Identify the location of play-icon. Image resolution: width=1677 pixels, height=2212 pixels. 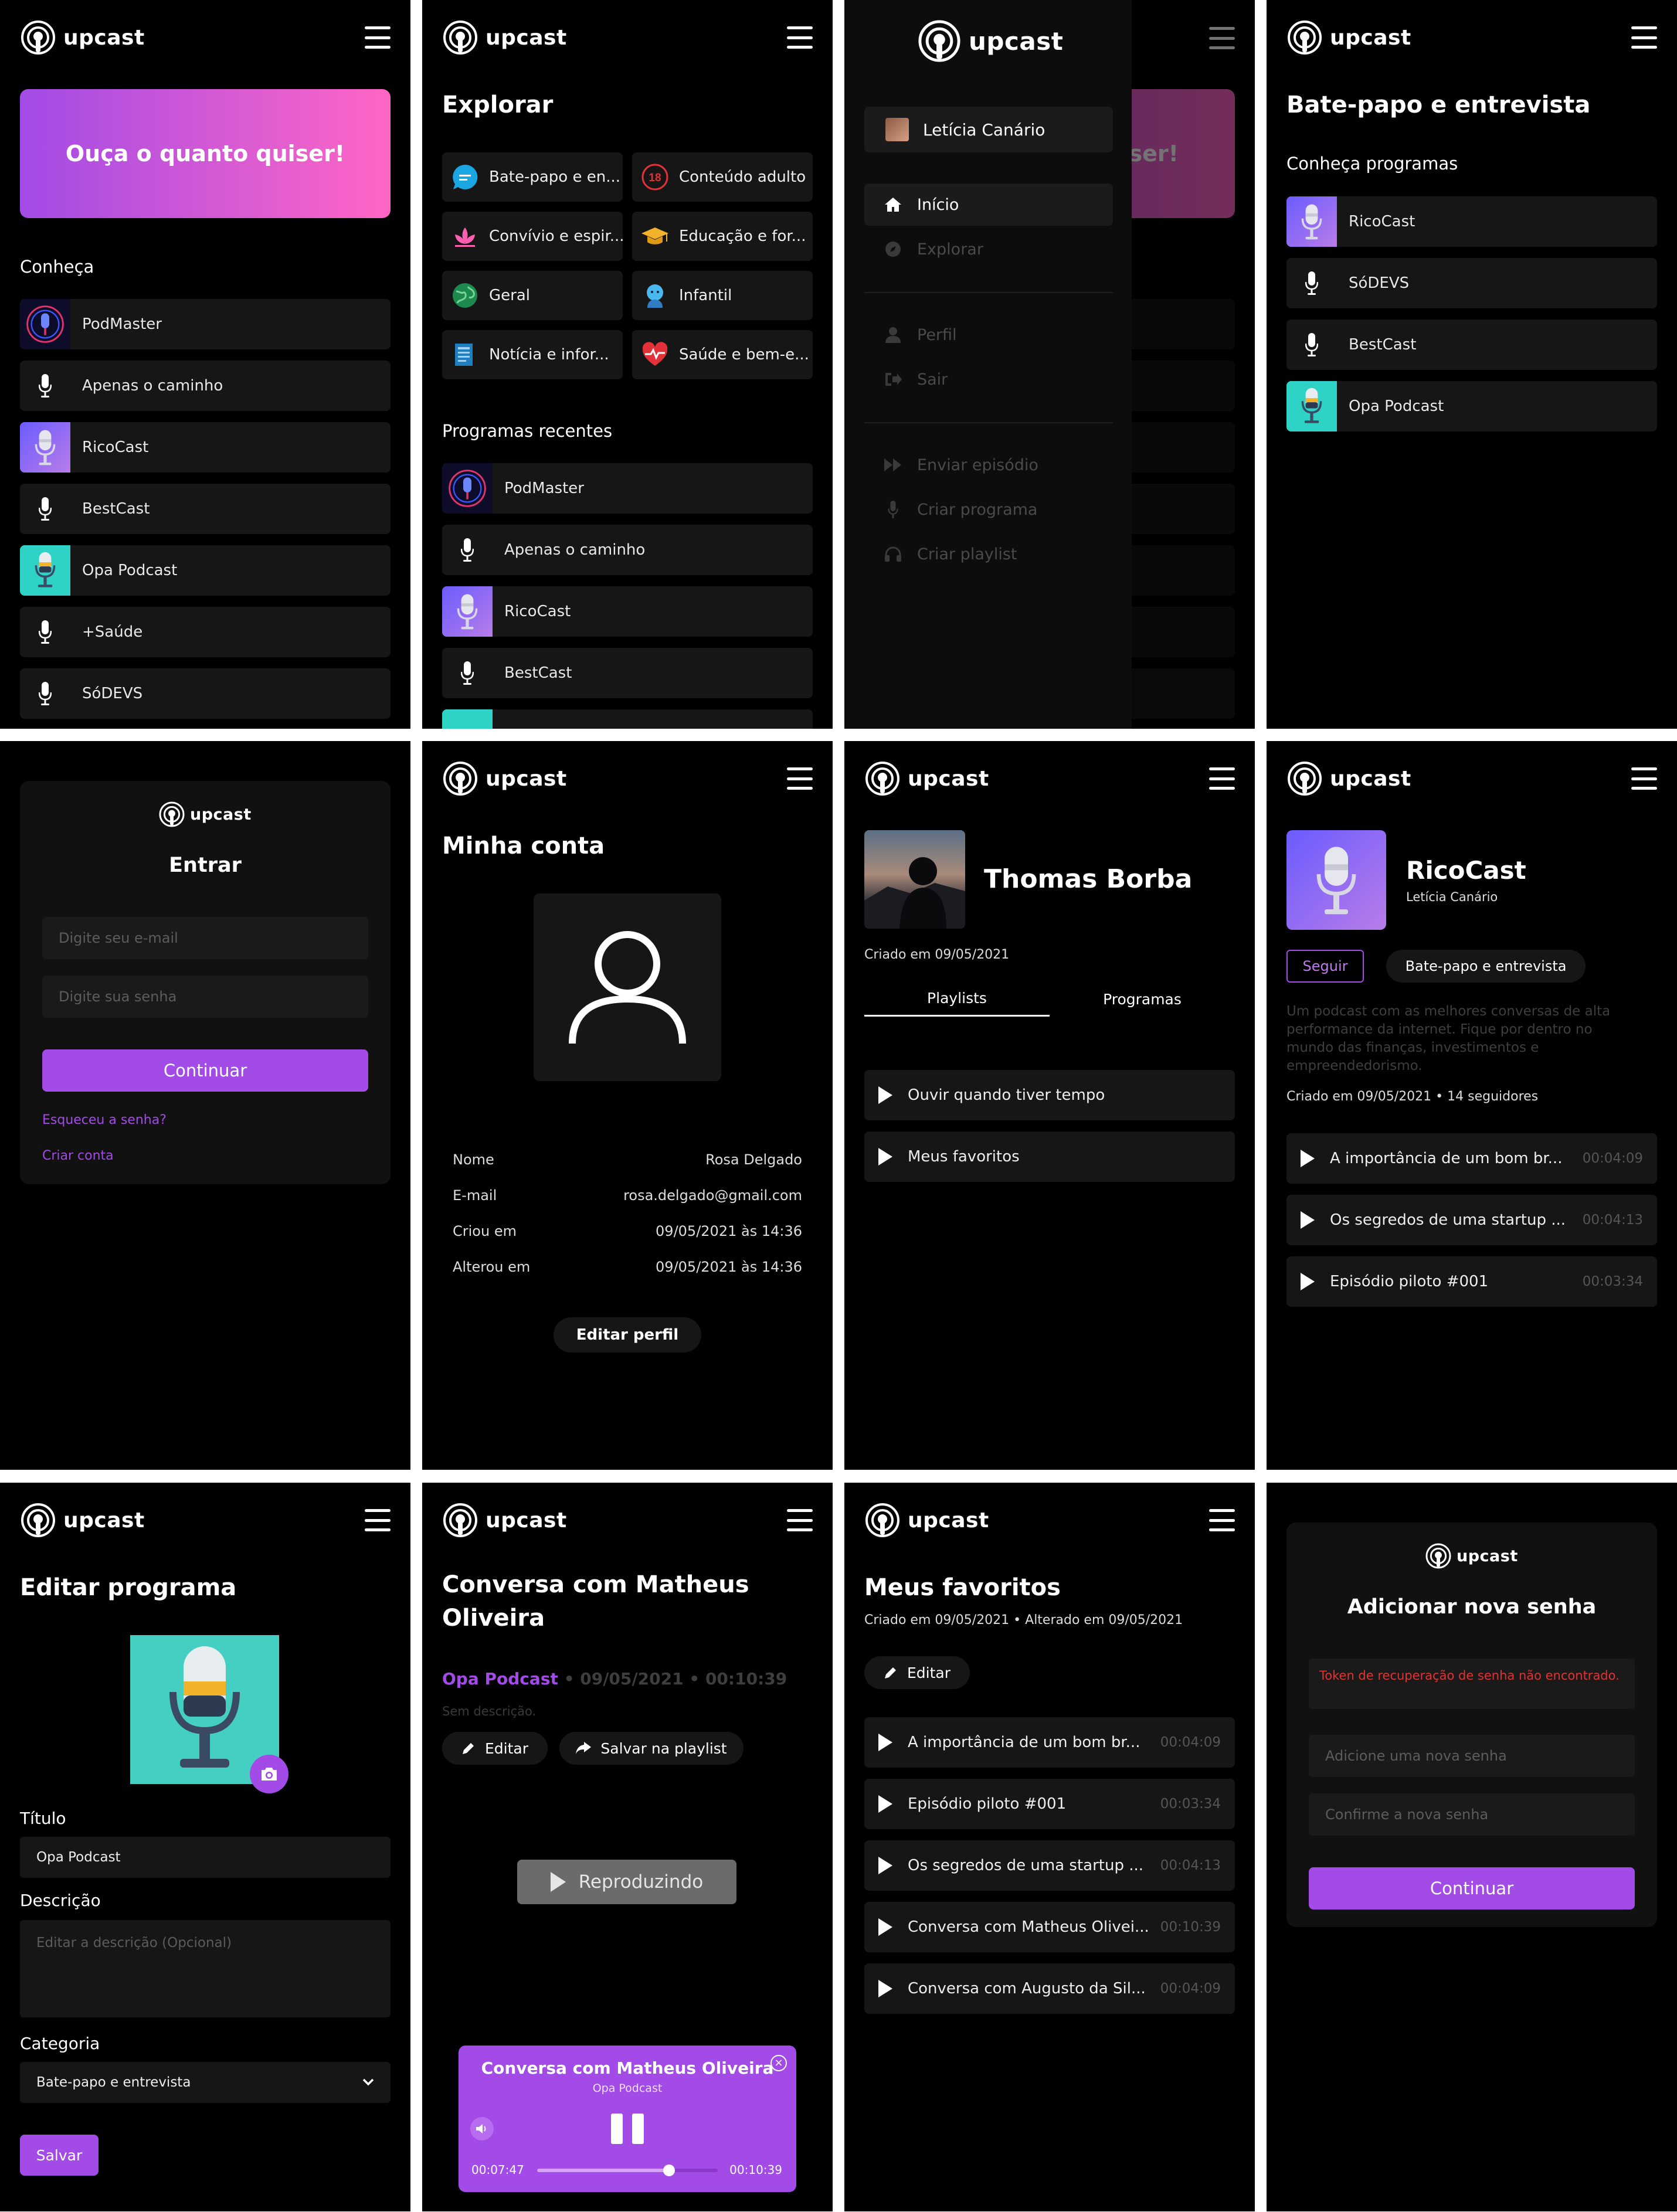
(885, 1927).